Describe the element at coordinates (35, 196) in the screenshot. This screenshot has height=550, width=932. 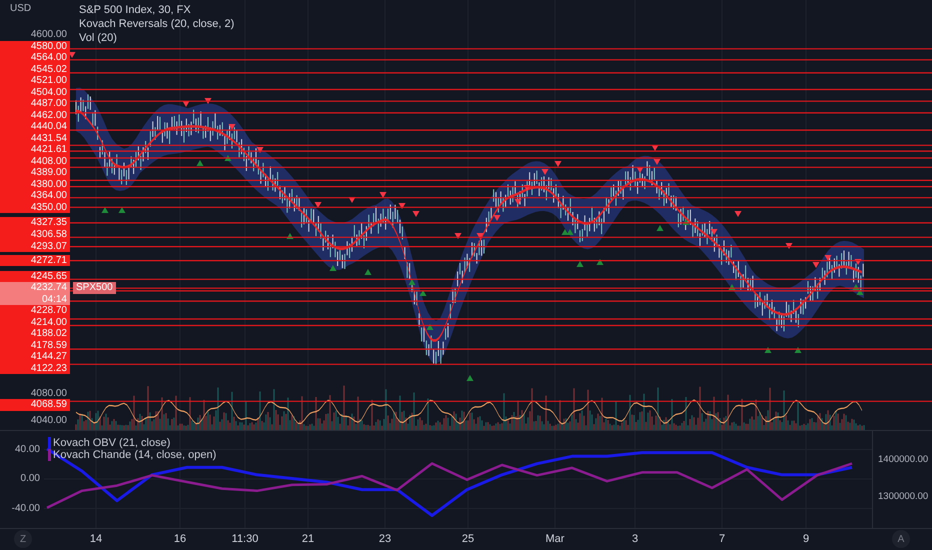
I see `price-level-label: 4364.00` at that location.